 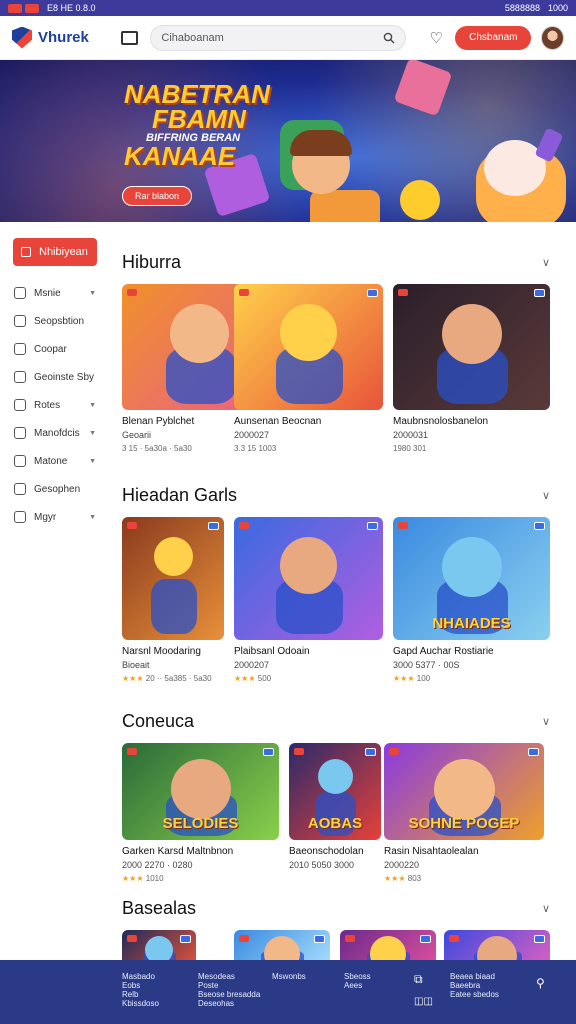 I want to click on footer-link: Mswonbs, so click(x=289, y=976).